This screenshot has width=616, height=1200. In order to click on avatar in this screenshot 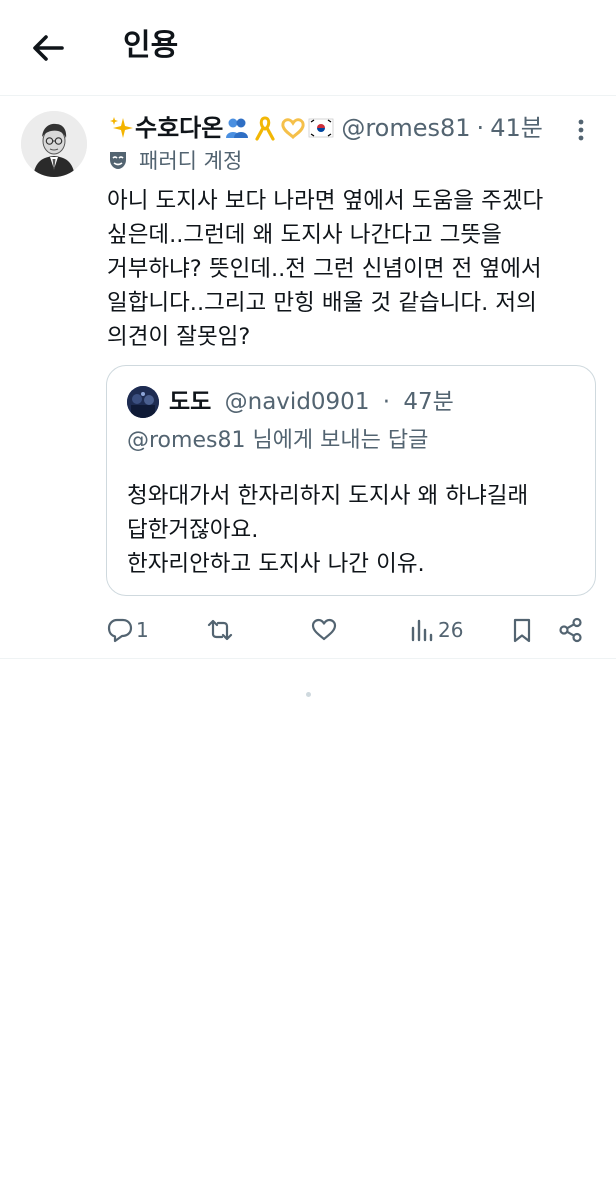, I will do `click(54, 144)`.